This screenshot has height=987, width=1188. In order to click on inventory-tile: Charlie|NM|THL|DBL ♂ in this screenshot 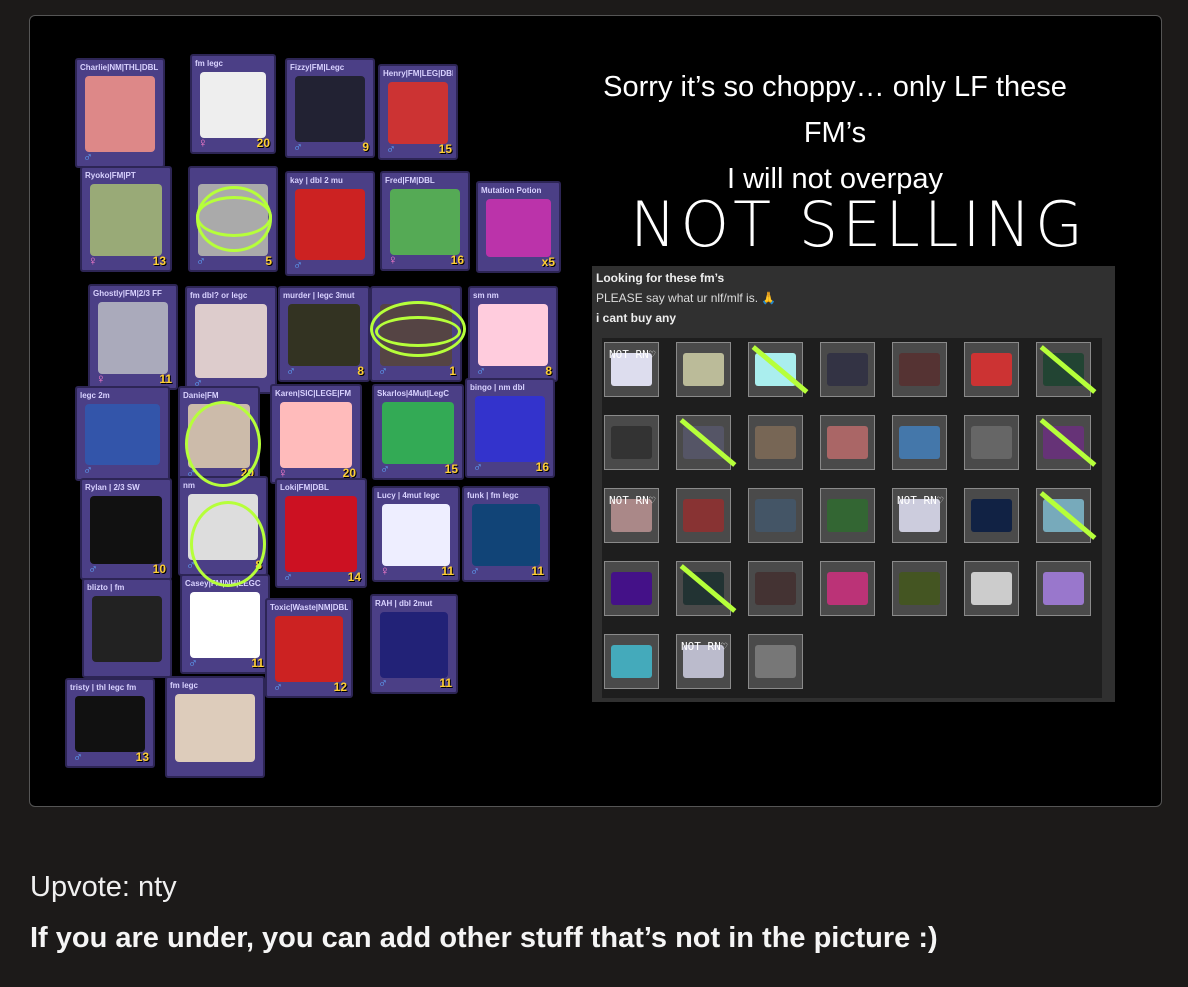, I will do `click(120, 113)`.